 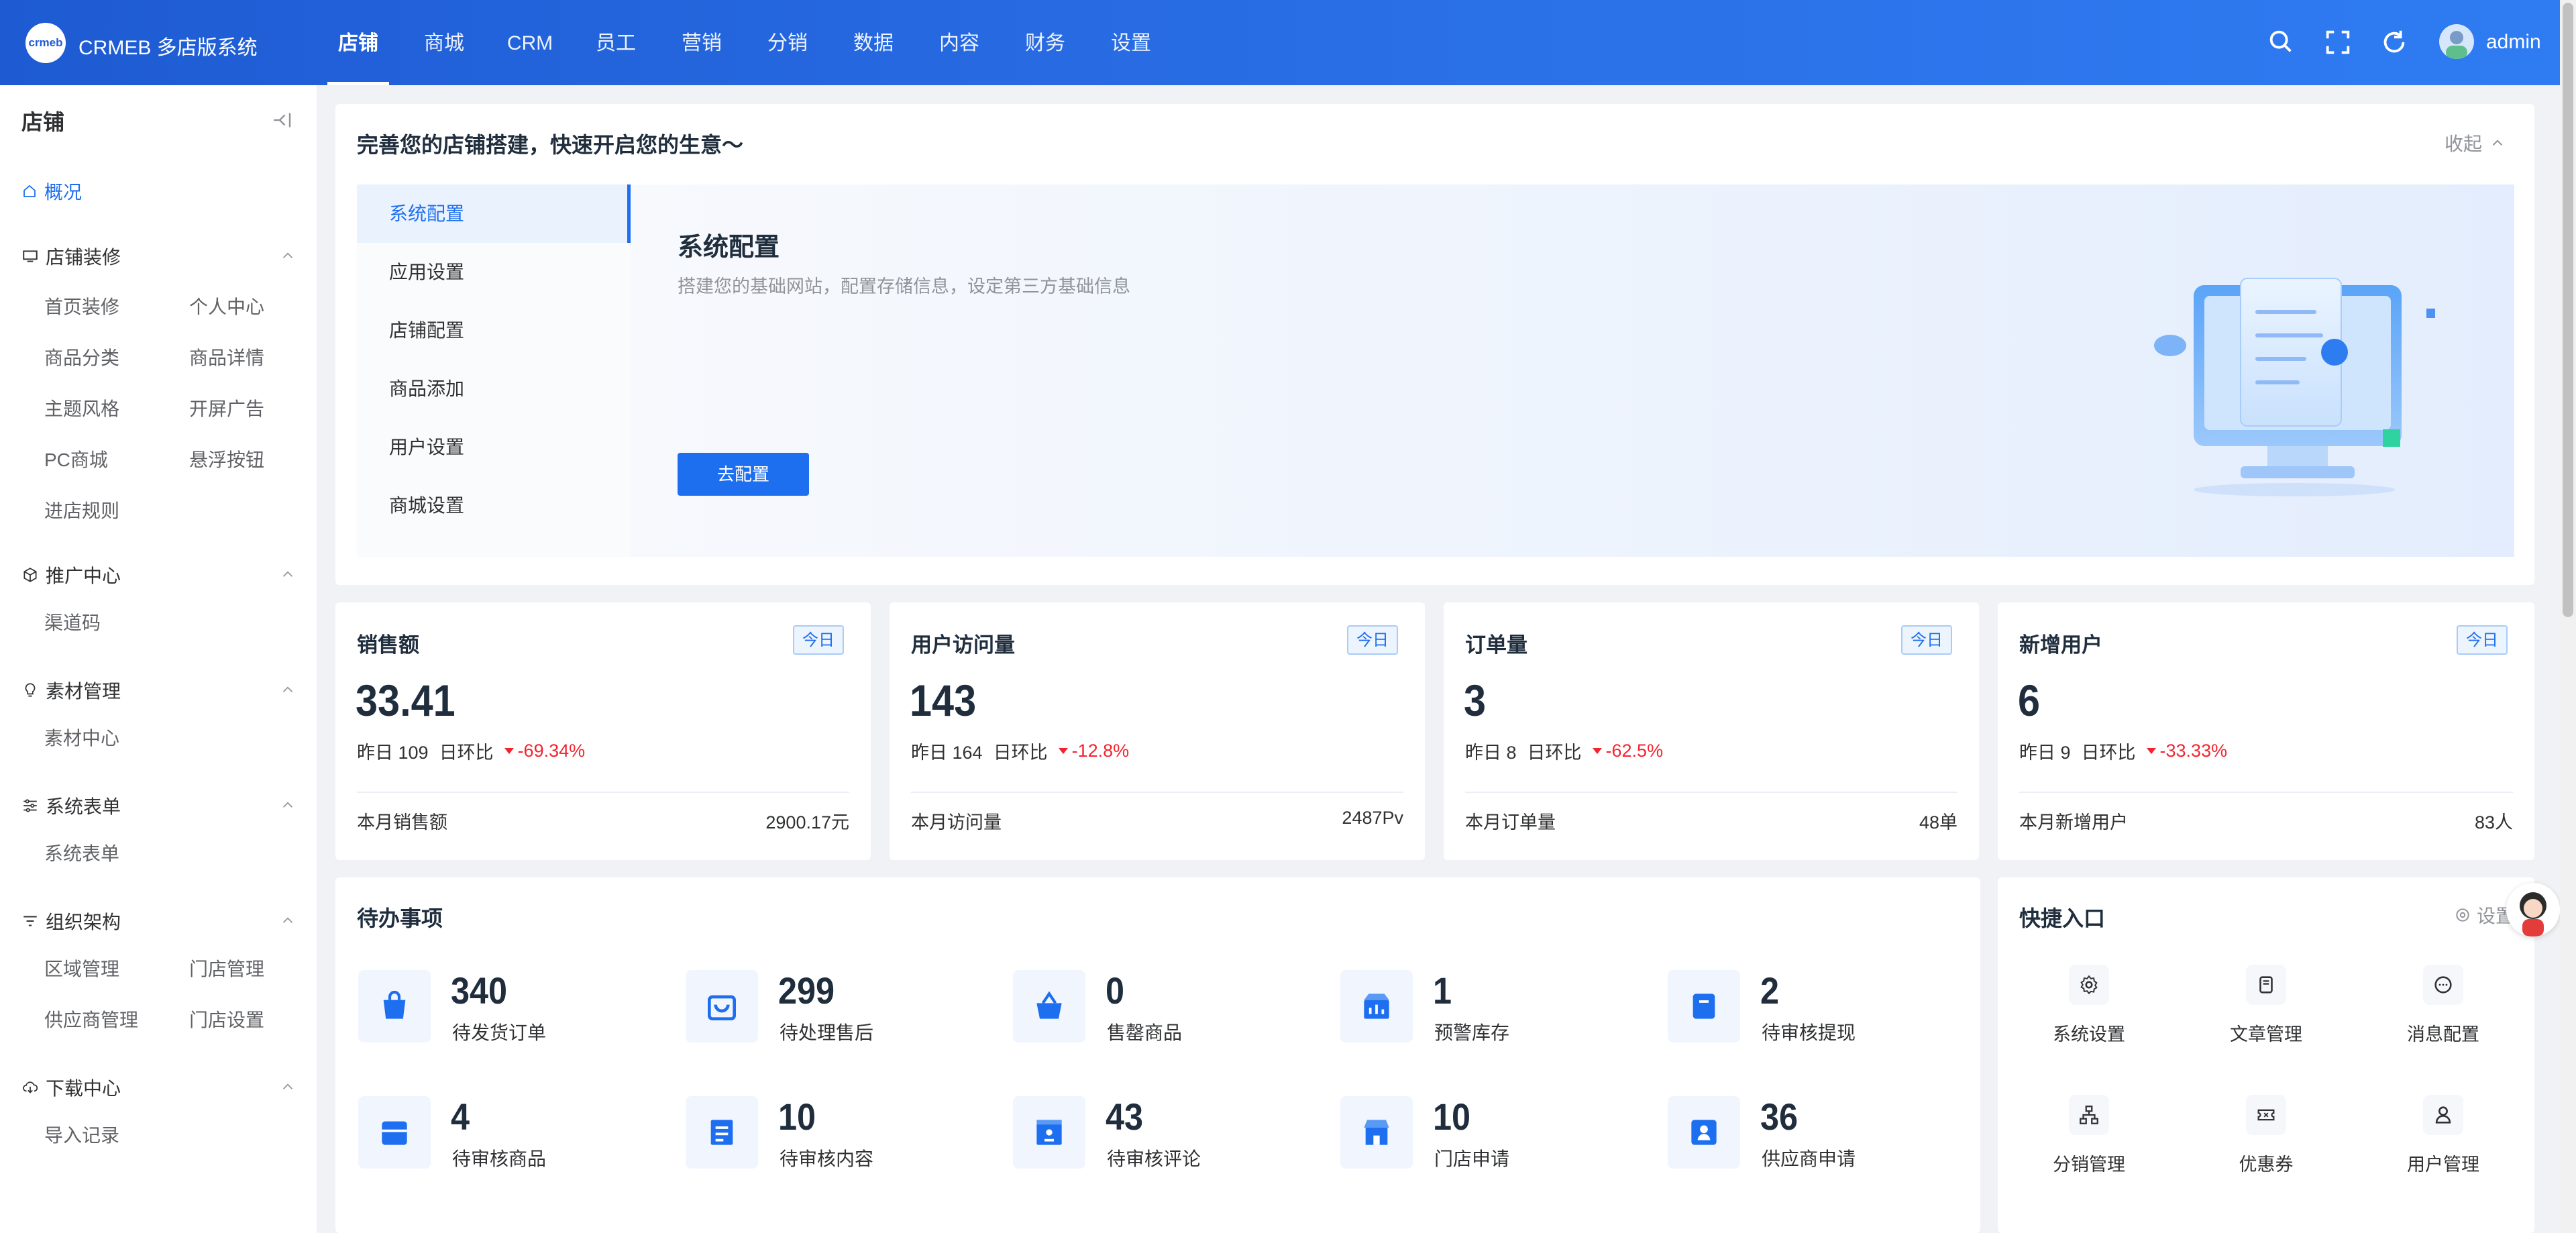 I want to click on logo: crmeb, so click(x=45, y=43).